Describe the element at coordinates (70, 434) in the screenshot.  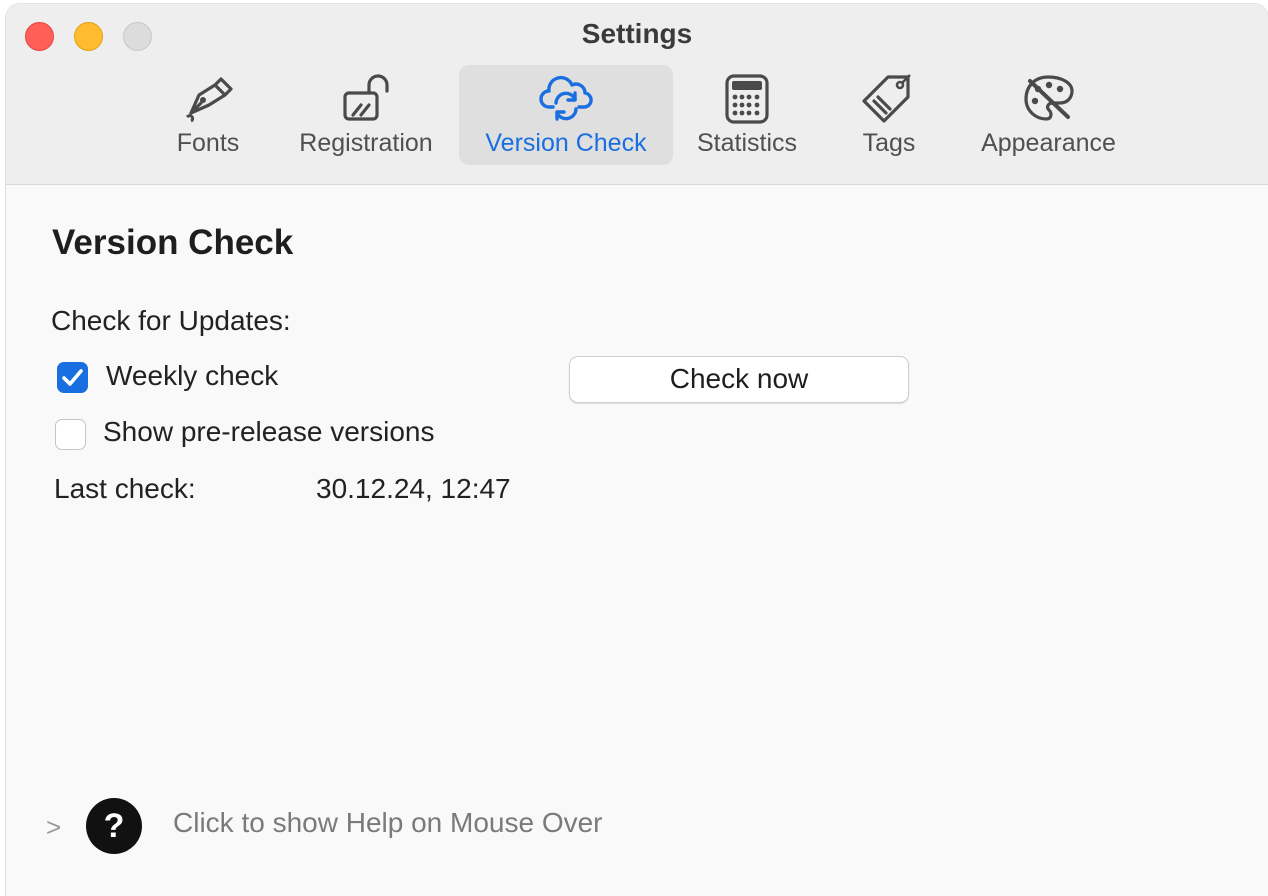
I see `prerelease-checkbox` at that location.